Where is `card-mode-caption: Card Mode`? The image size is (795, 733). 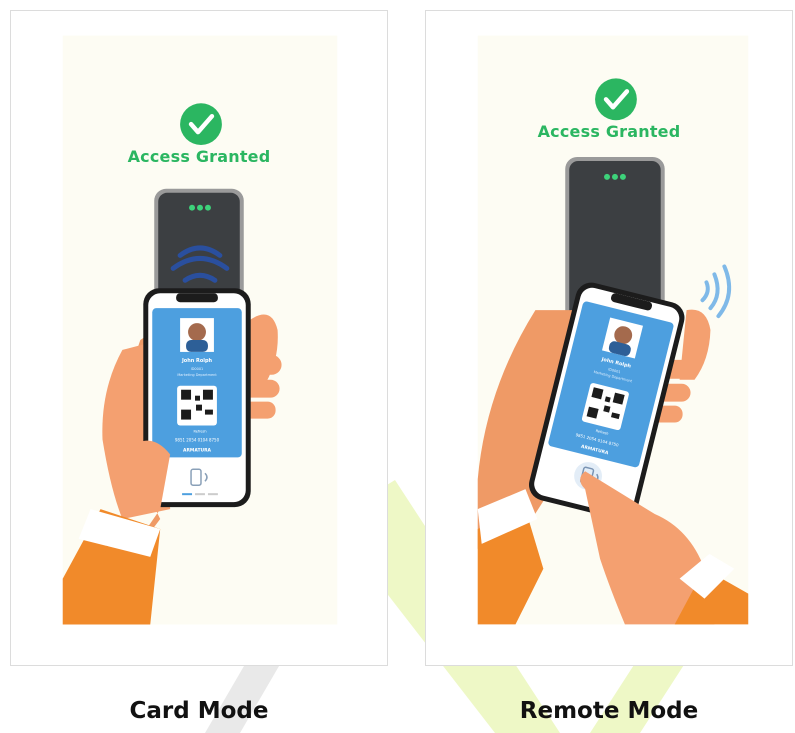 card-mode-caption: Card Mode is located at coordinates (199, 711).